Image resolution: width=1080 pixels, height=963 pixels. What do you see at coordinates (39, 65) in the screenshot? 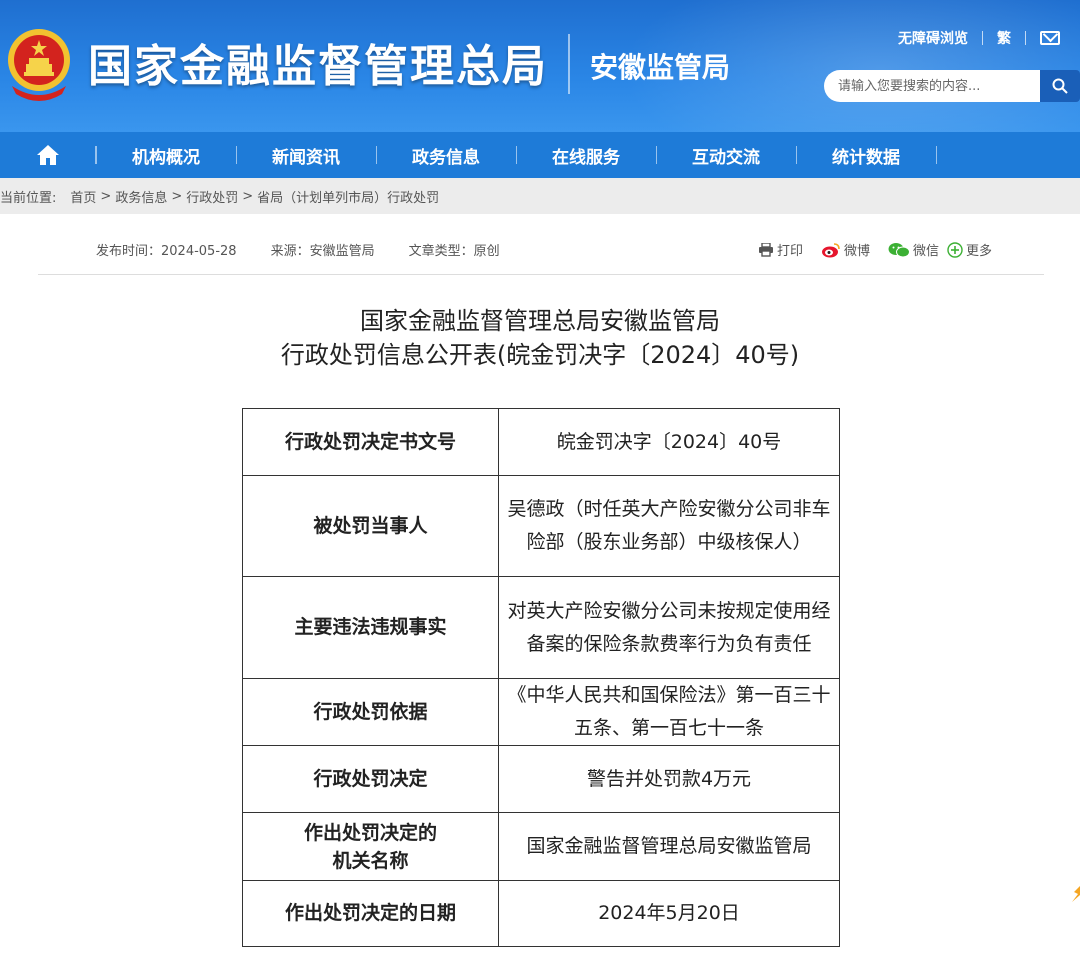
I see `national-emblem-icon` at bounding box center [39, 65].